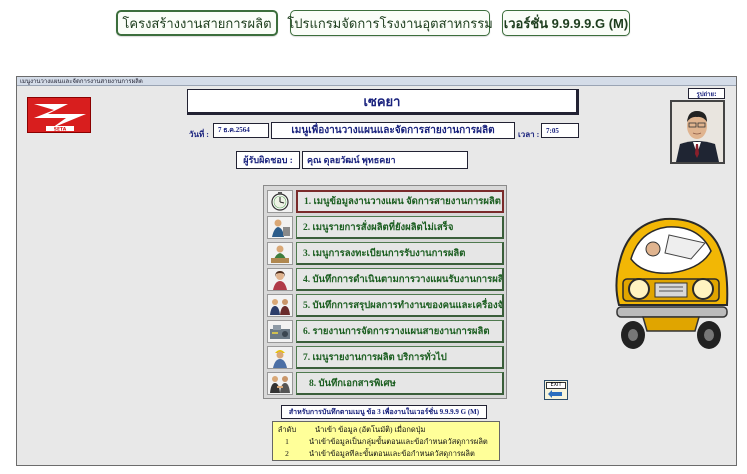 This screenshot has width=747, height=474. I want to click on svg-text: SETA, so click(60, 130).